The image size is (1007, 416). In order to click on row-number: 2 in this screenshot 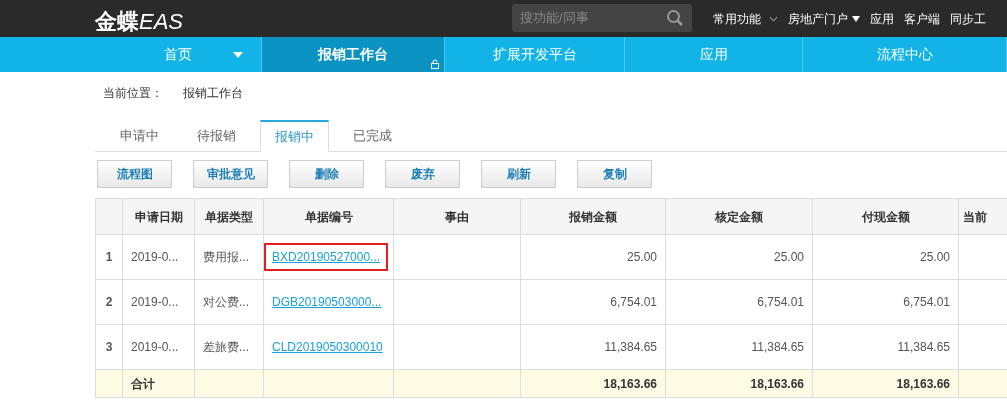, I will do `click(109, 302)`.